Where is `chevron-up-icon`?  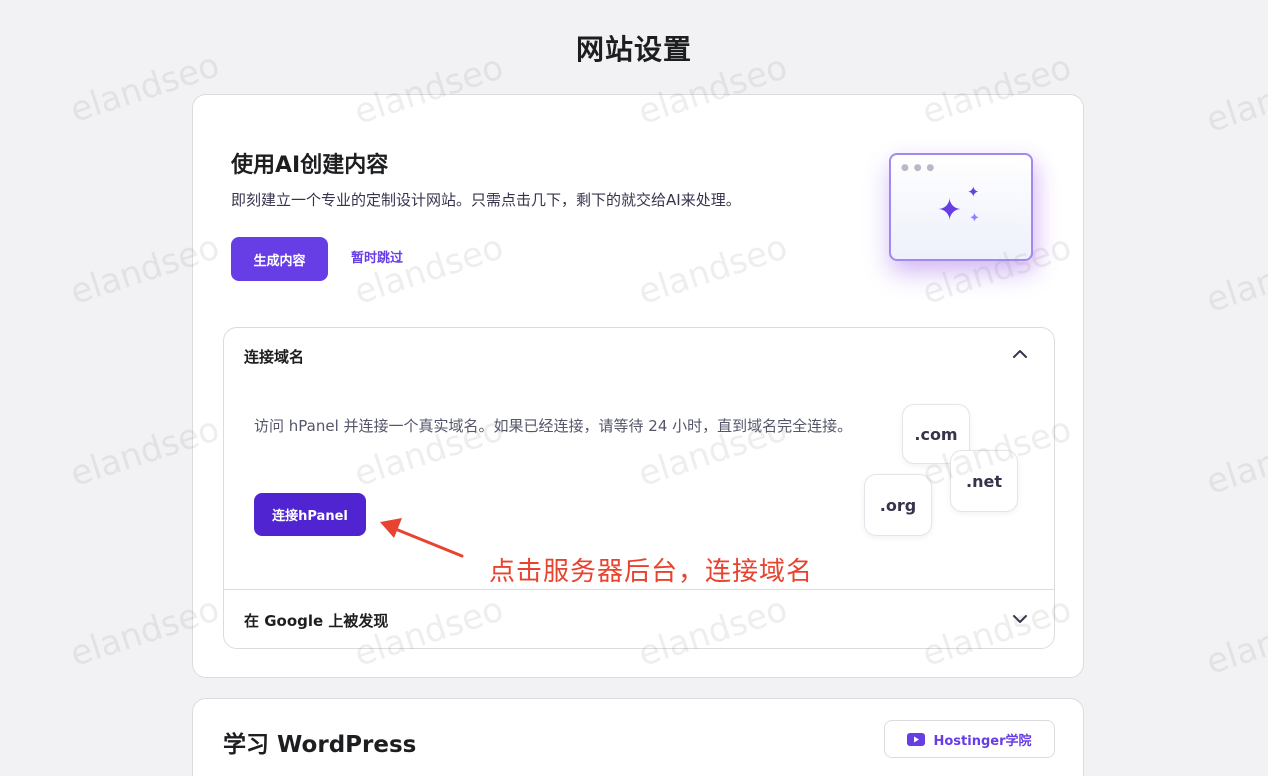
chevron-up-icon is located at coordinates (1020, 354).